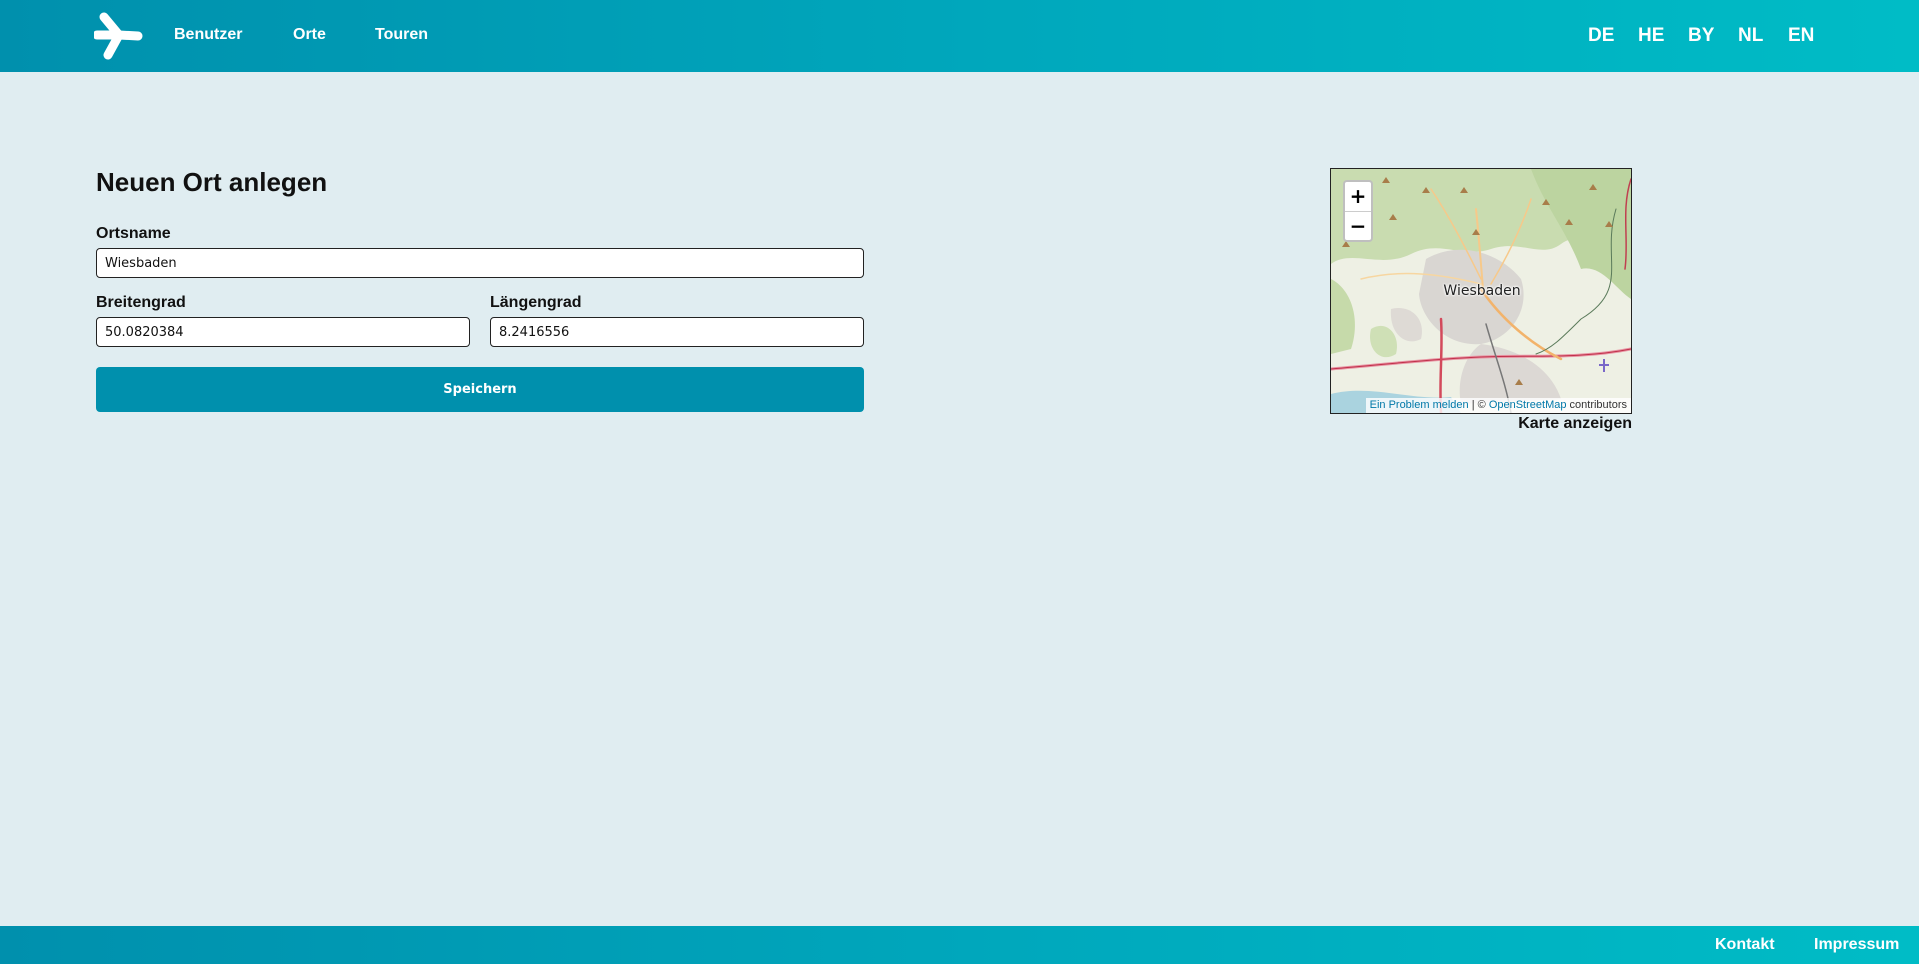 The width and height of the screenshot is (1919, 964). Describe the element at coordinates (1856, 945) in the screenshot. I see `footer-imprint-link: Impressum` at that location.